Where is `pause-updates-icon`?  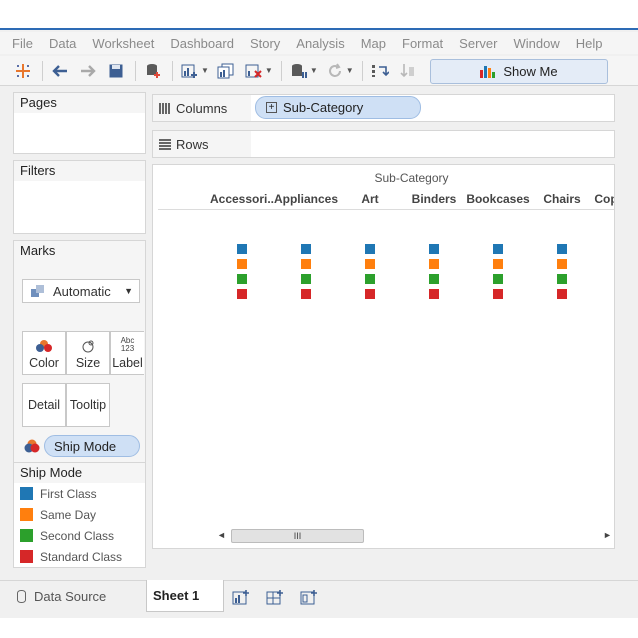 pause-updates-icon is located at coordinates (299, 71).